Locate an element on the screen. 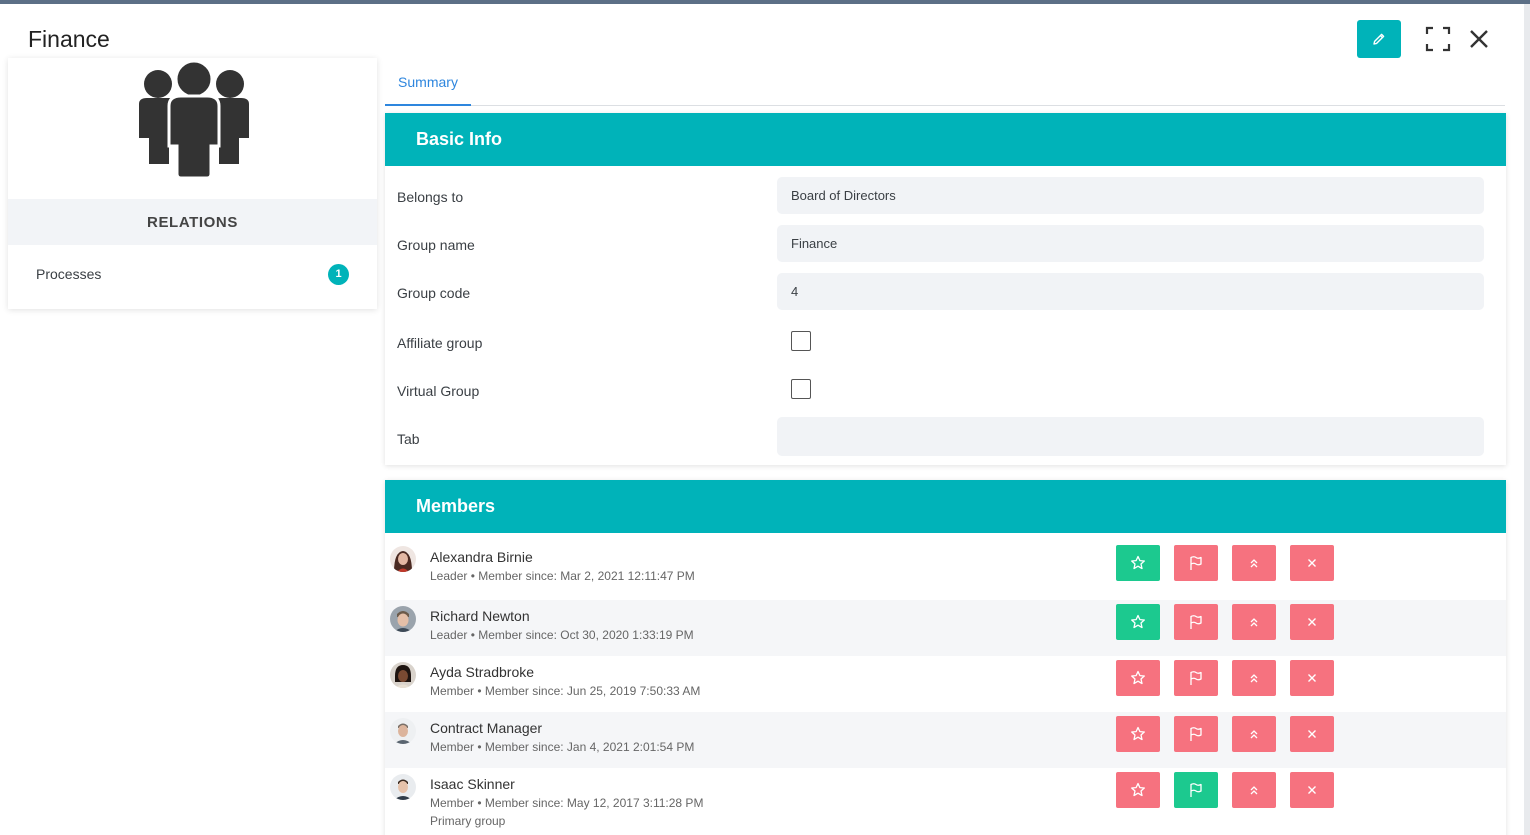 The image size is (1530, 835). tab-row: Tab is located at coordinates (945, 436).